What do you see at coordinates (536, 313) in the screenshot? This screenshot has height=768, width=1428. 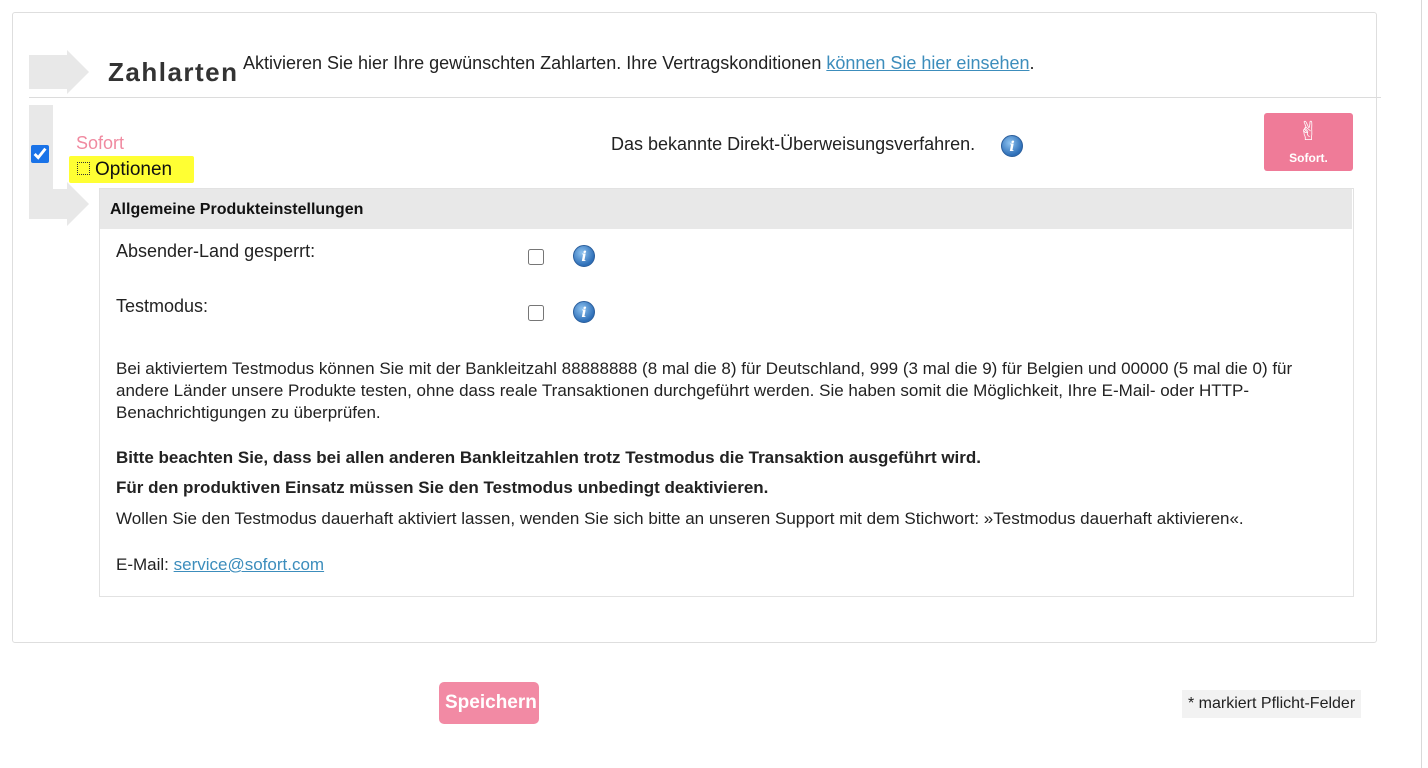 I see `test-mode-checkbox` at bounding box center [536, 313].